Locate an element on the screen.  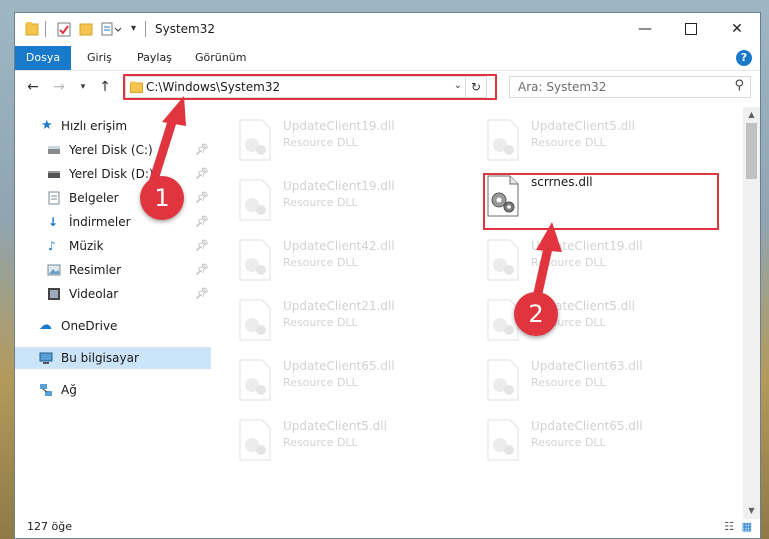
minimize-button: — is located at coordinates (645, 29).